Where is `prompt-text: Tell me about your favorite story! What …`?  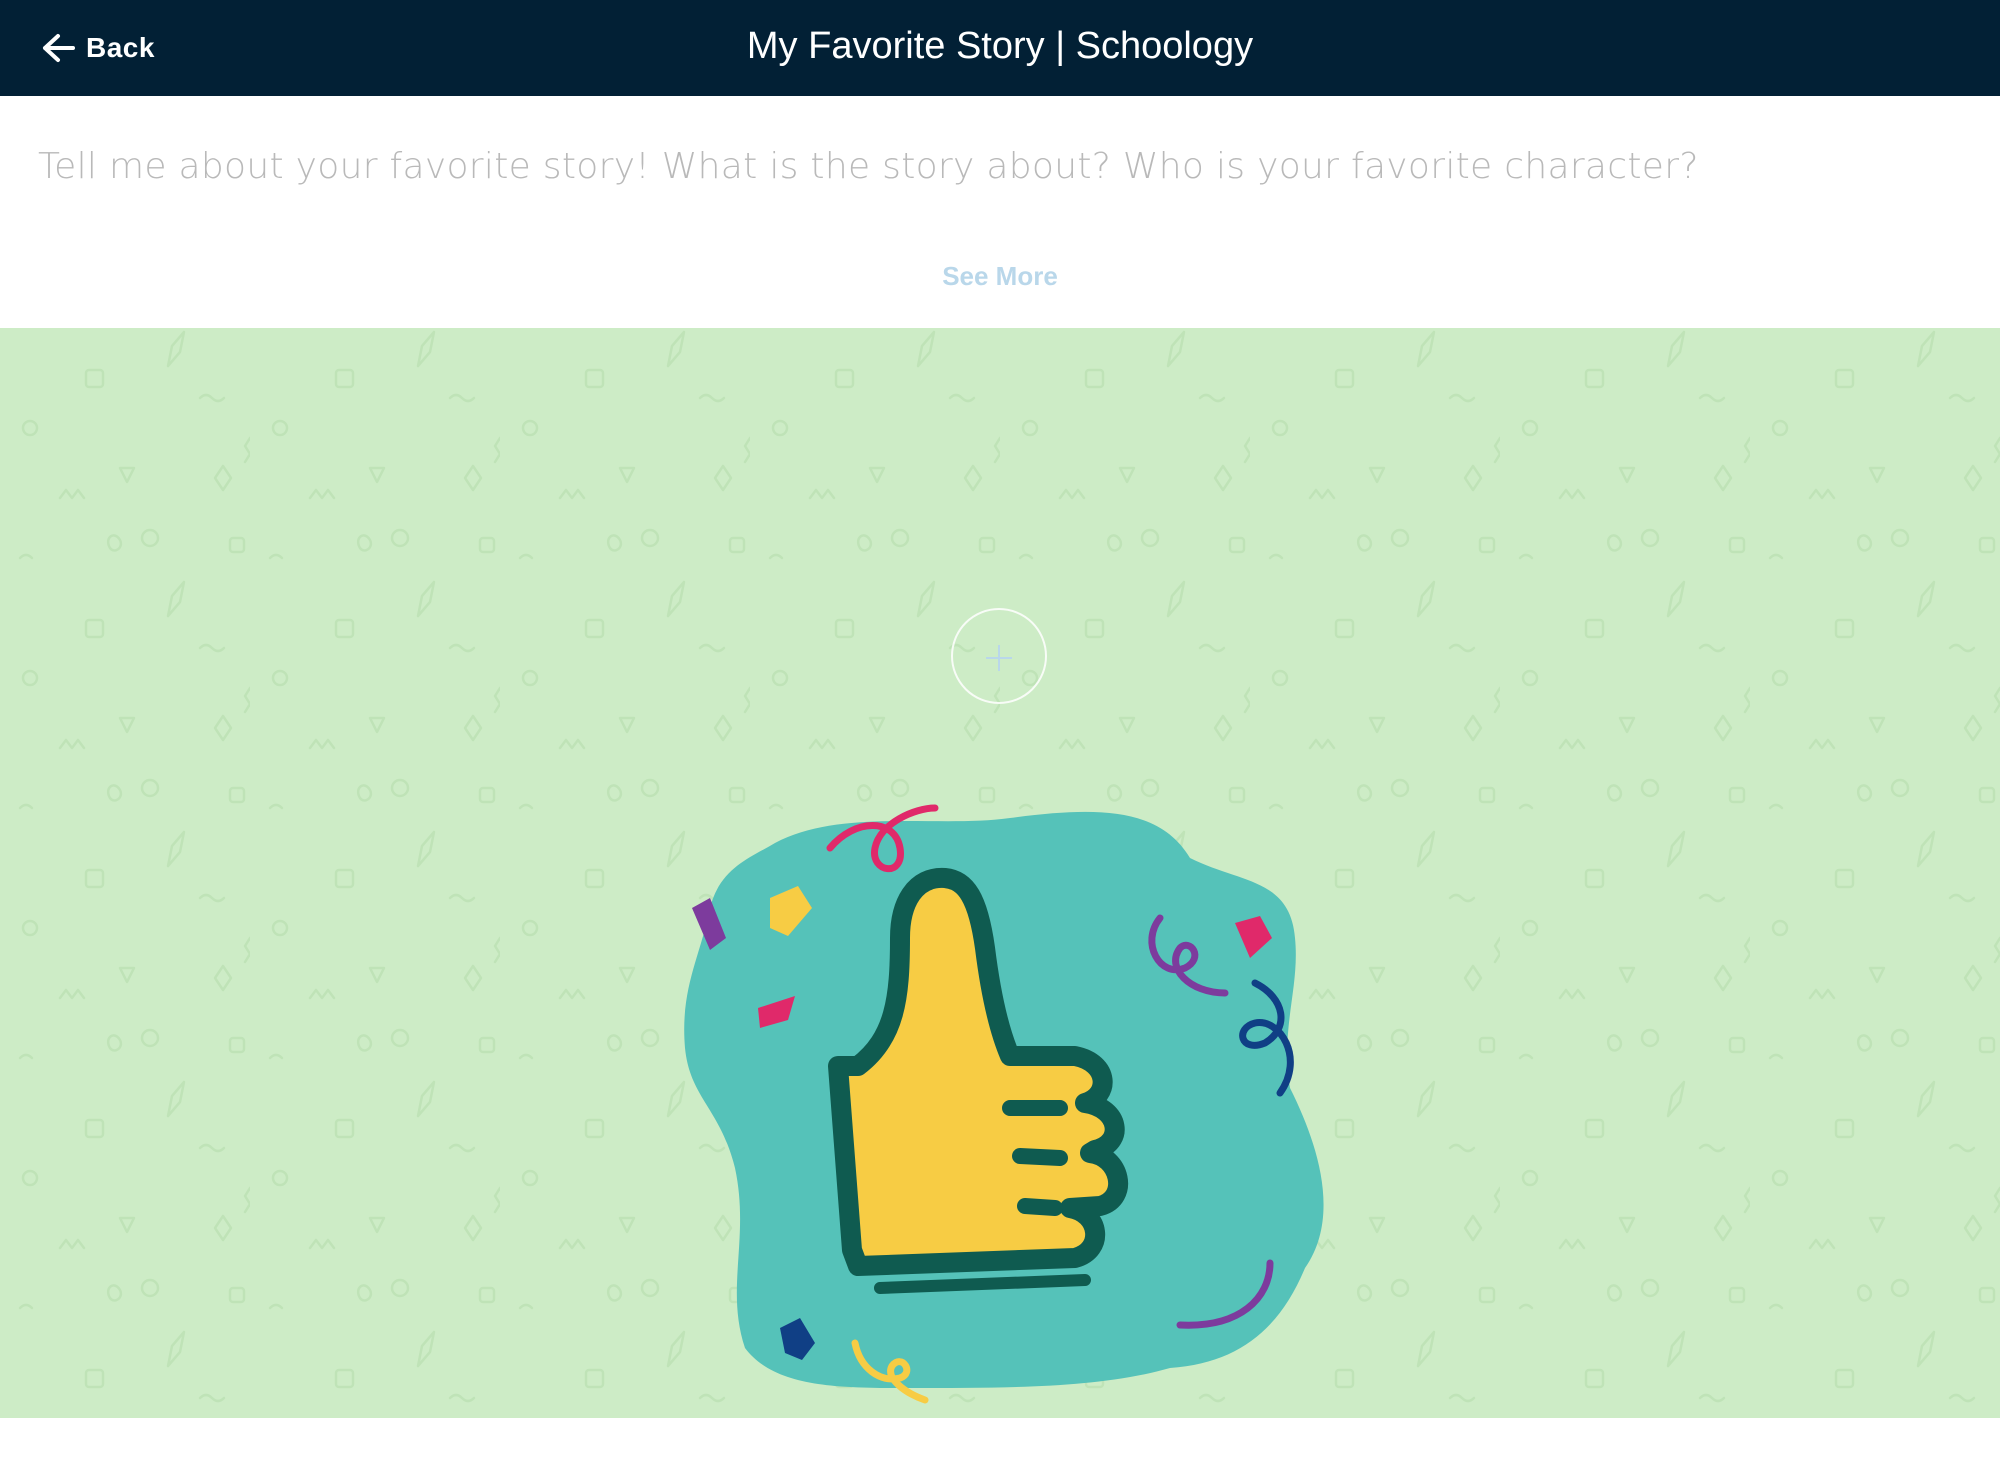 prompt-text: Tell me about your favorite story! What … is located at coordinates (868, 166).